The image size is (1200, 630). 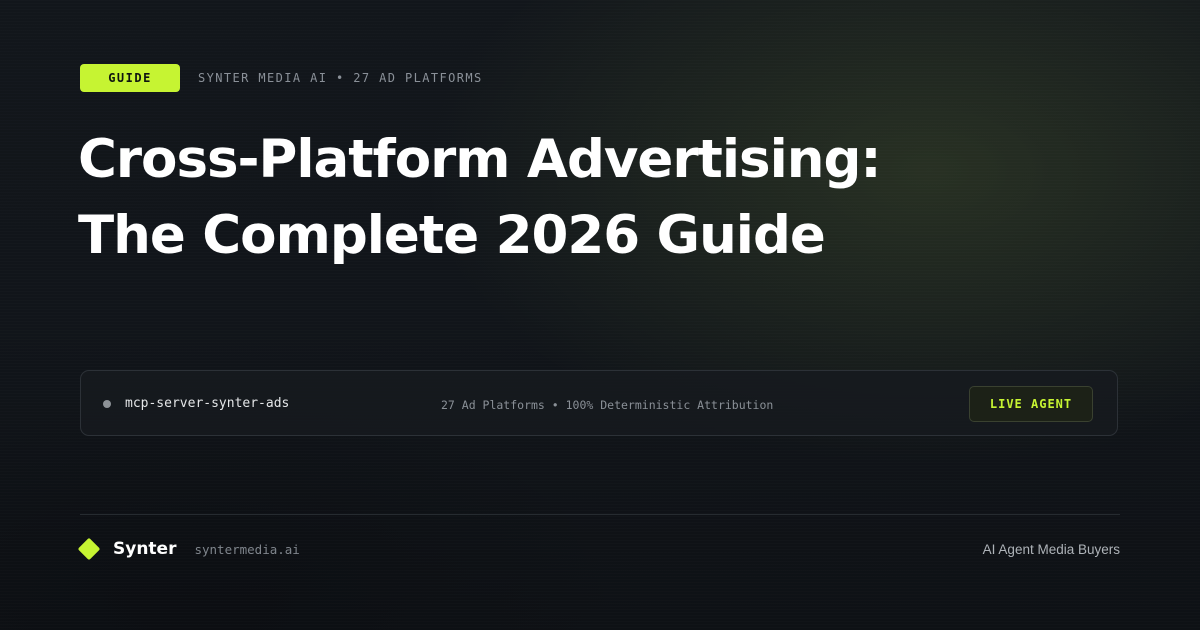 What do you see at coordinates (145, 549) in the screenshot?
I see `brand-name: Synter` at bounding box center [145, 549].